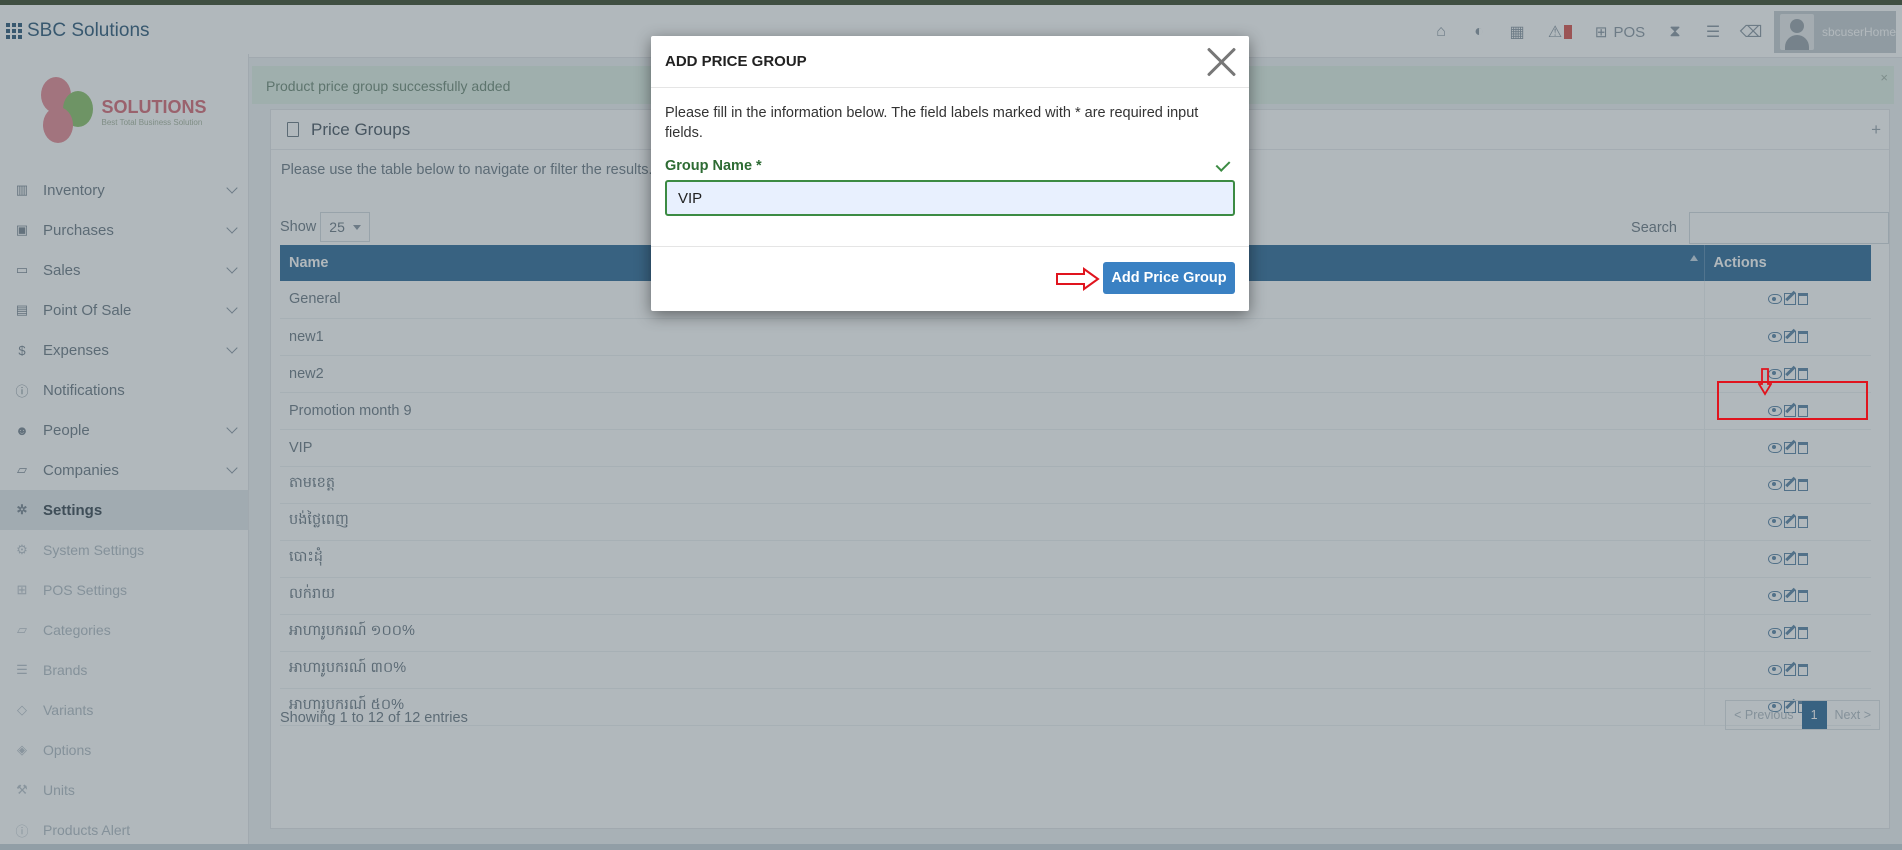 The width and height of the screenshot is (1902, 850). I want to click on modal-header: ADD PRICE GROUP, so click(950, 62).